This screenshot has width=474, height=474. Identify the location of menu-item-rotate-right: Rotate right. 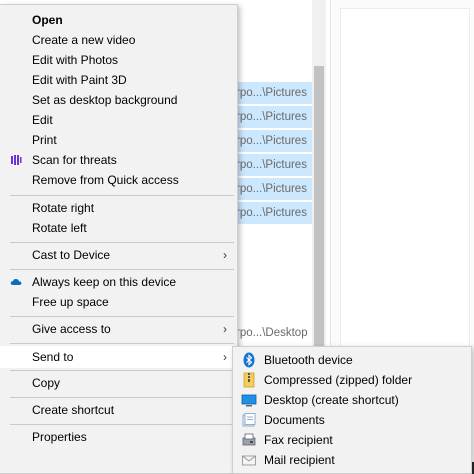
(118, 208).